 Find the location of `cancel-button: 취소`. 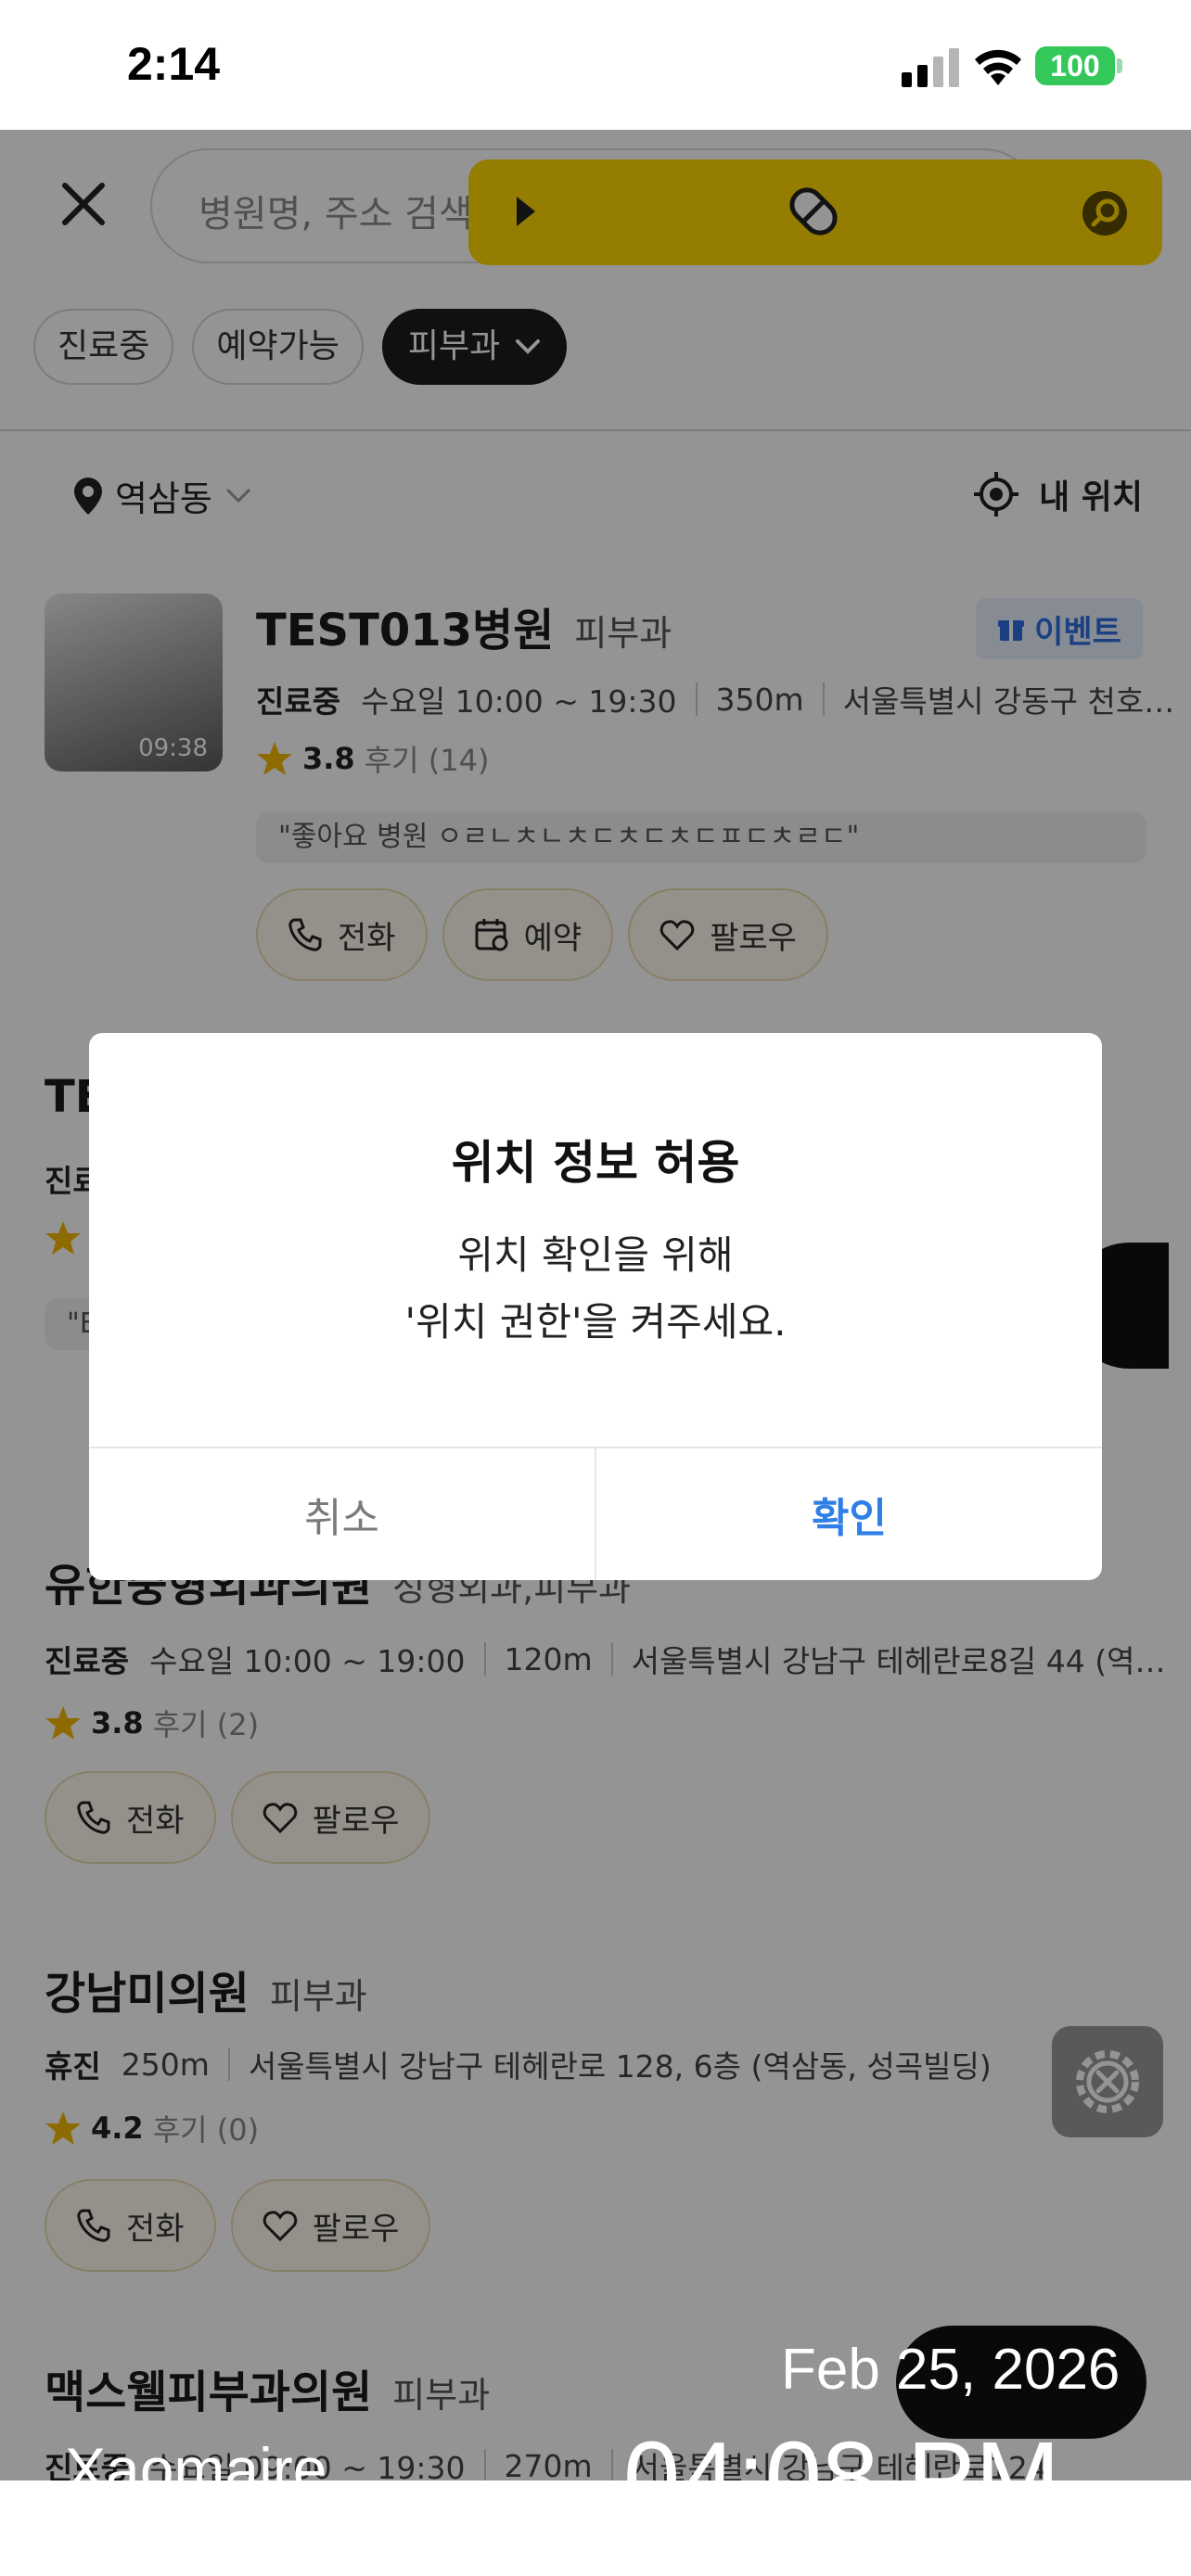

cancel-button: 취소 is located at coordinates (342, 1514).